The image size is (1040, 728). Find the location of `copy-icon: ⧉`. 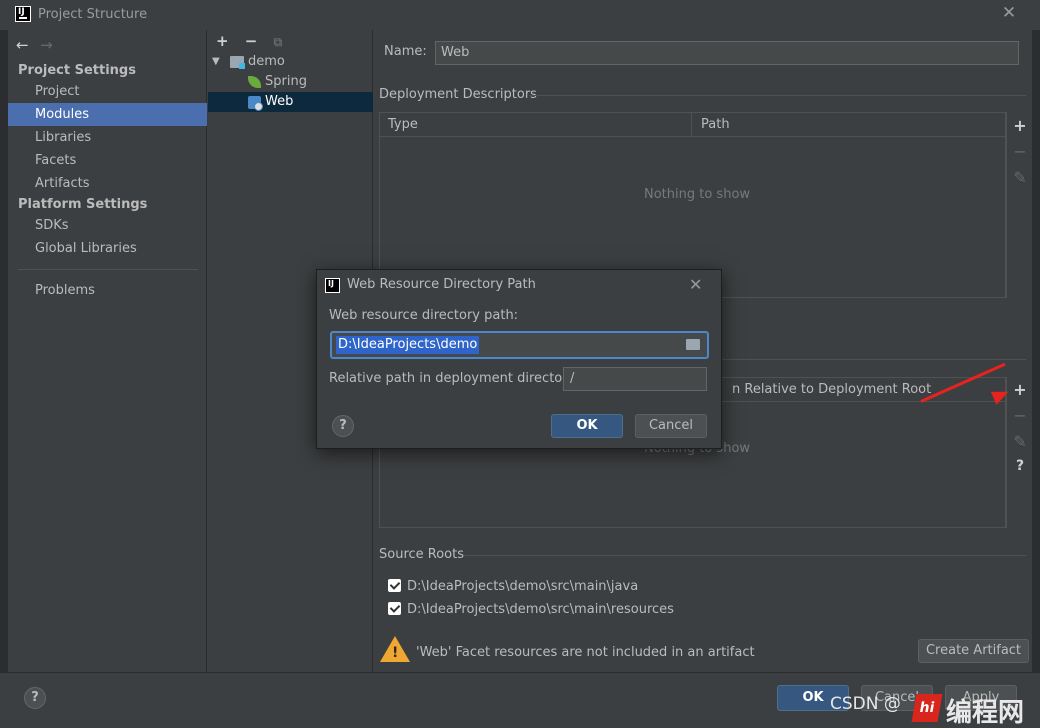

copy-icon: ⧉ is located at coordinates (286, 42).